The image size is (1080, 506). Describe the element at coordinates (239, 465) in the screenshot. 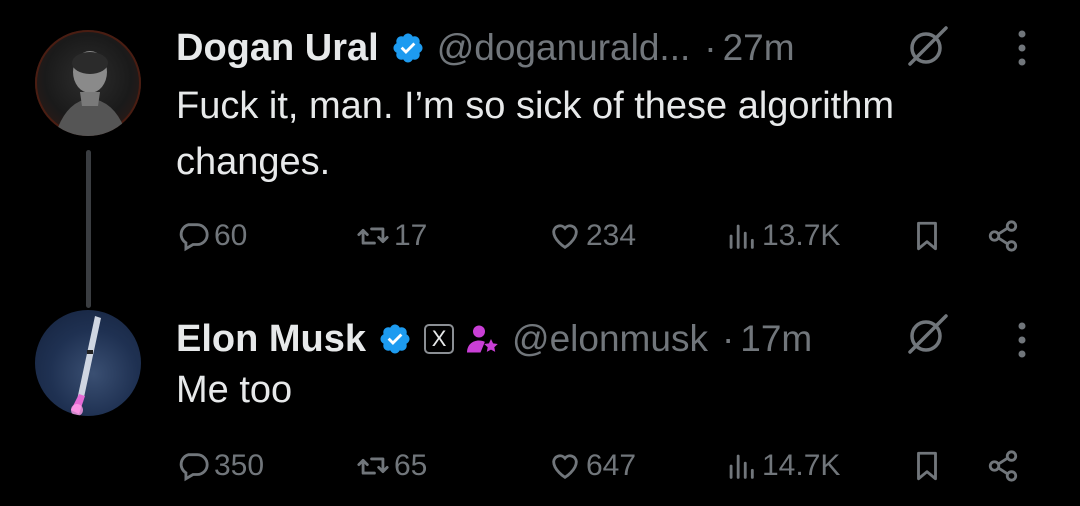

I see `reply-count: 350` at that location.